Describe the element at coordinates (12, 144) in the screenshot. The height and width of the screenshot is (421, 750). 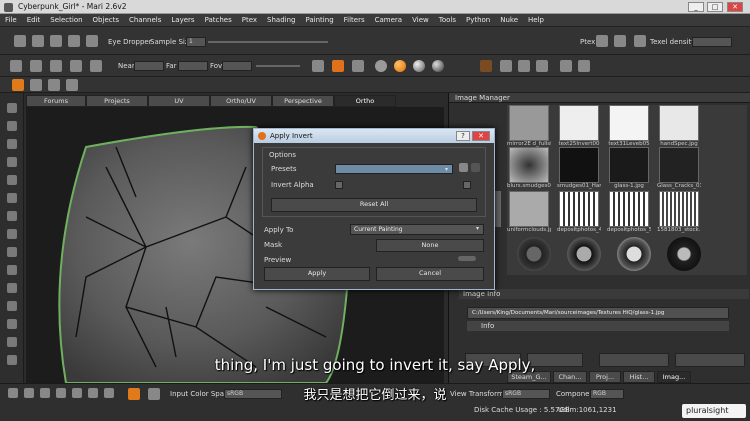
I see `pan-tool-icon` at that location.